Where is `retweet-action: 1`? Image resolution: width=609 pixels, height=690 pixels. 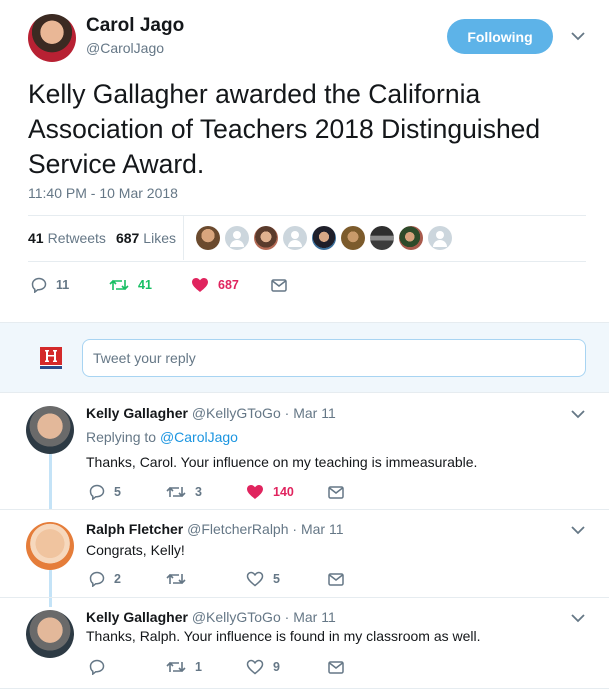 retweet-action: 1 is located at coordinates (206, 667).